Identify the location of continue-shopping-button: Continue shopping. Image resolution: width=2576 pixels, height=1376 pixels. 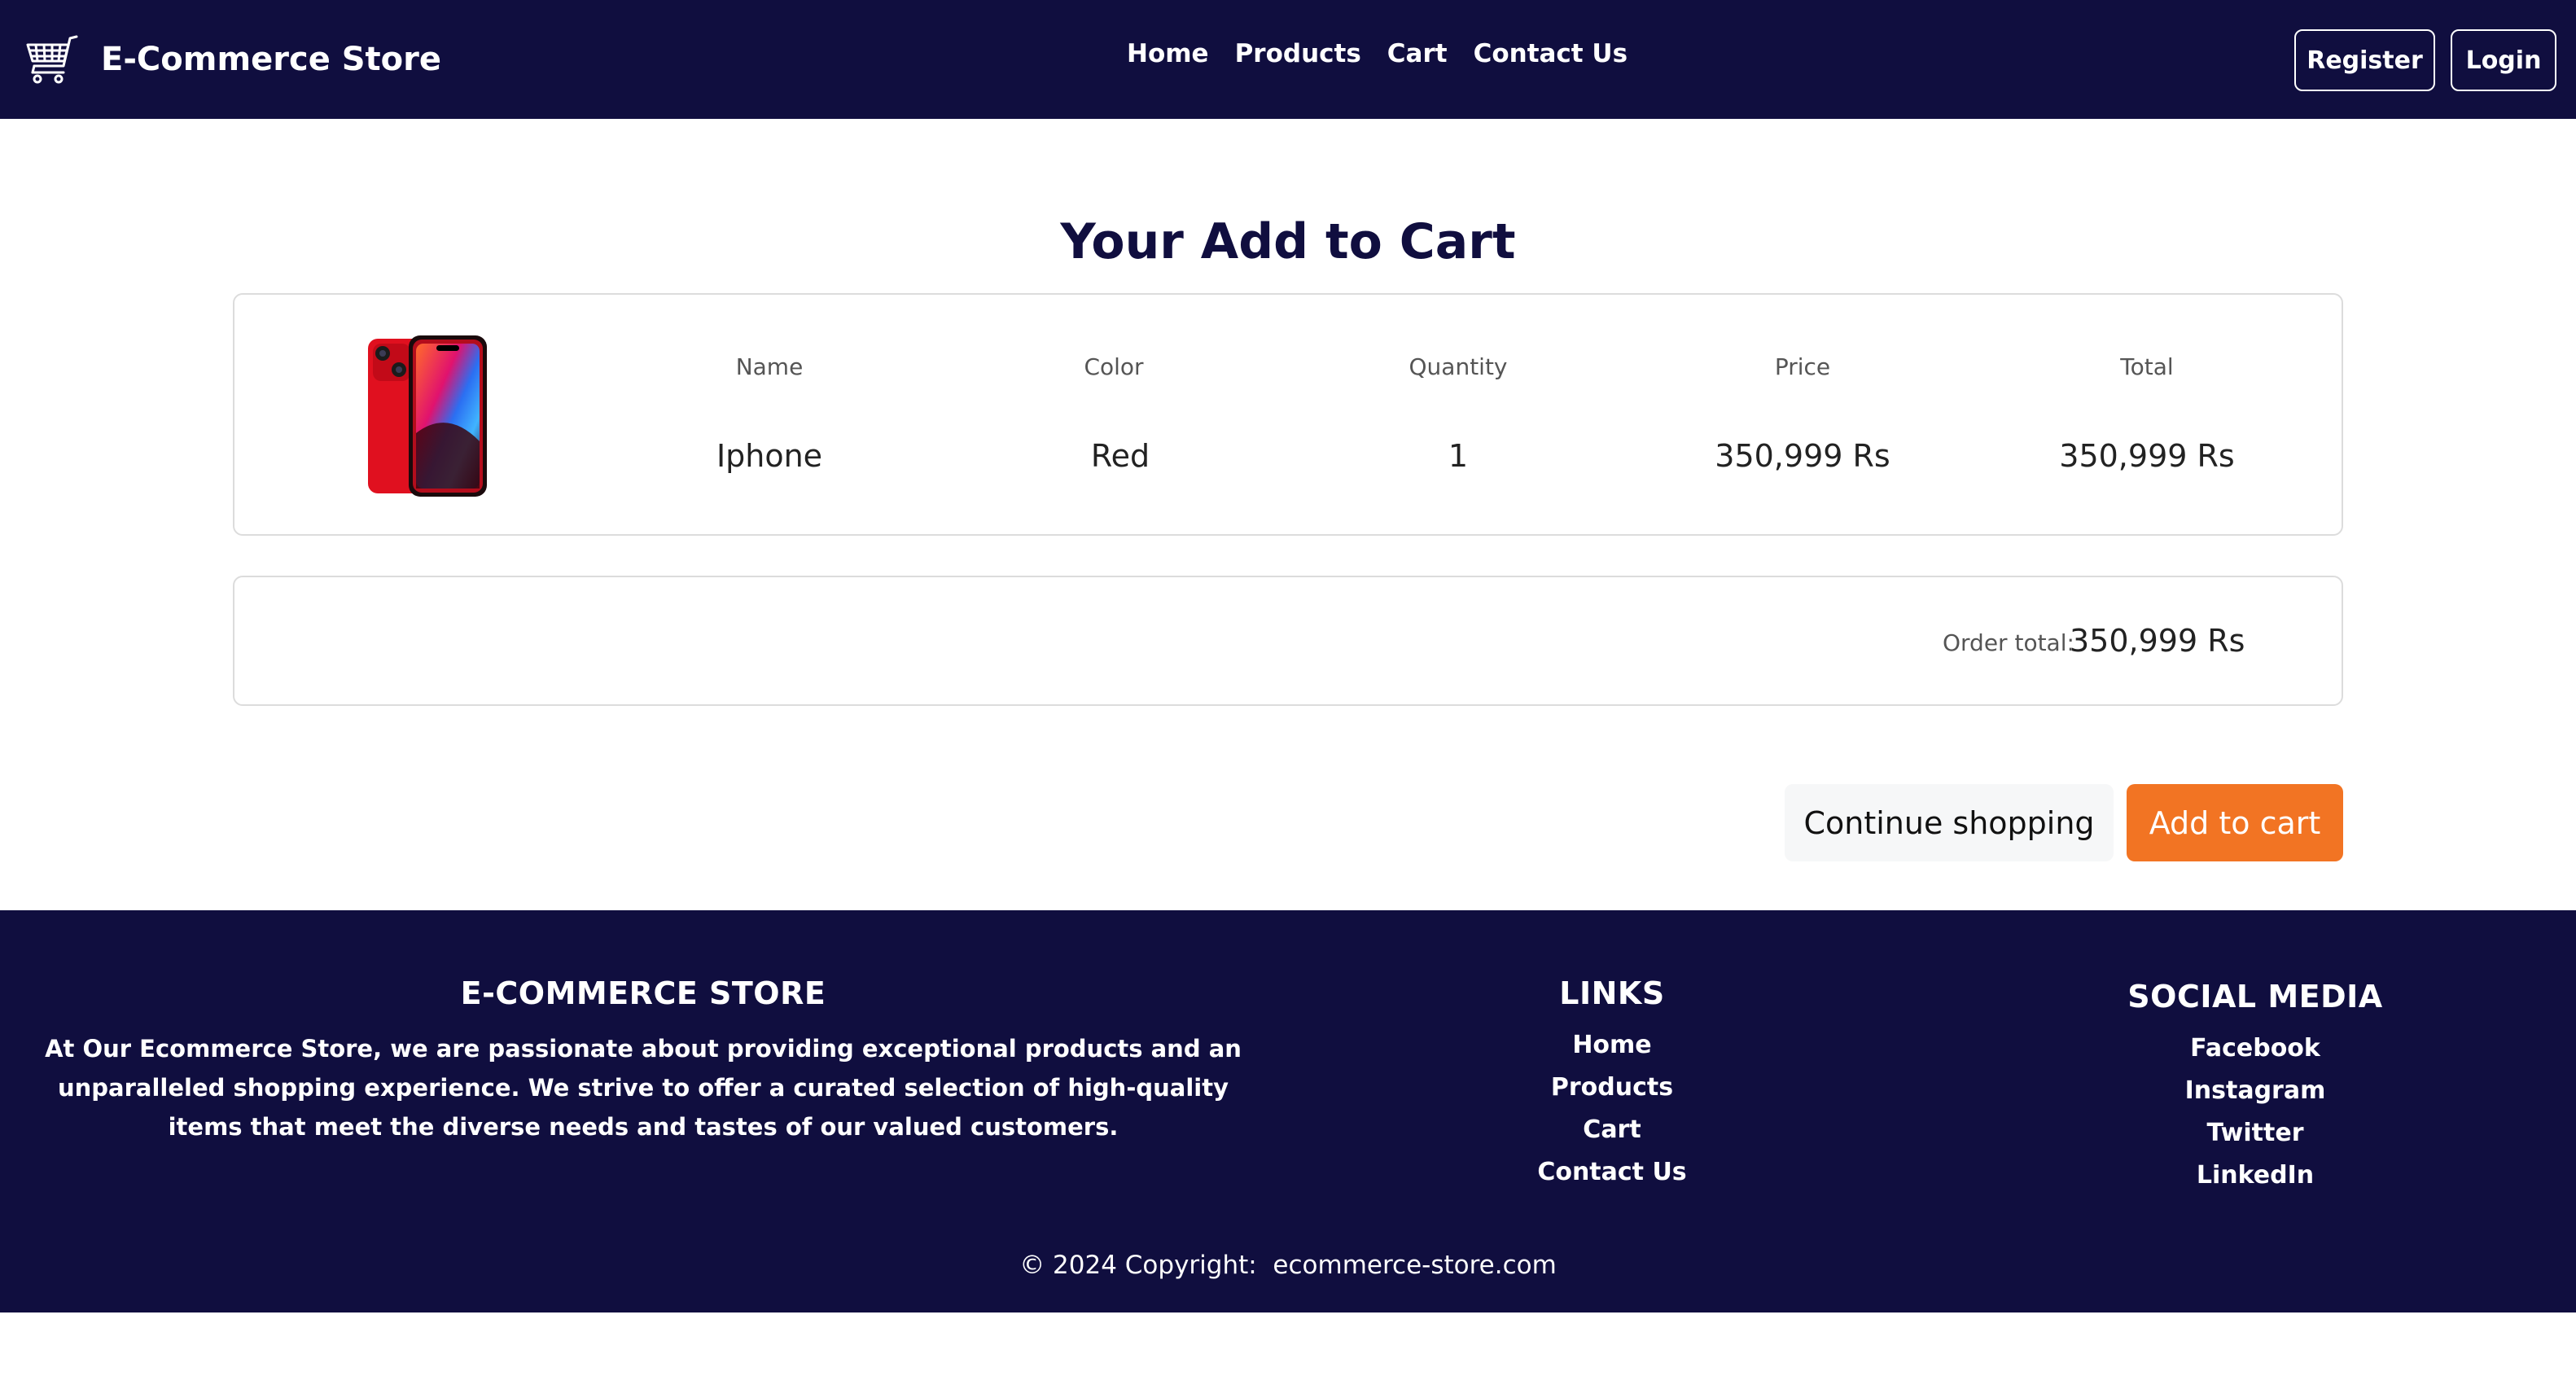
(1949, 822).